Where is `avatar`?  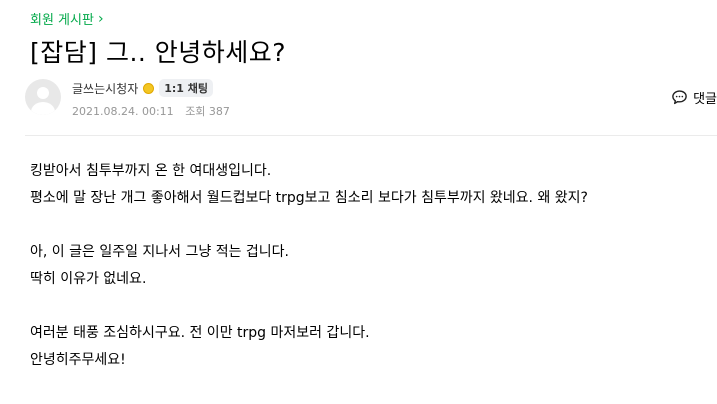
avatar is located at coordinates (43, 97).